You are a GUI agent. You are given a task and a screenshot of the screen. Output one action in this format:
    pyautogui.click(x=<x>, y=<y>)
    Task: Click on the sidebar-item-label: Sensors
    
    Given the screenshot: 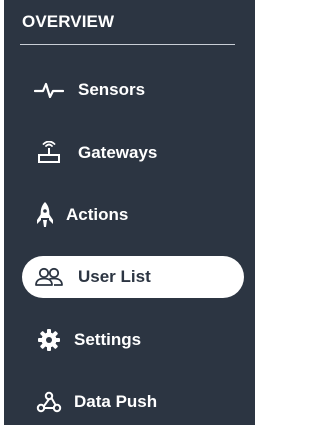 What is the action you would take?
    pyautogui.click(x=112, y=89)
    